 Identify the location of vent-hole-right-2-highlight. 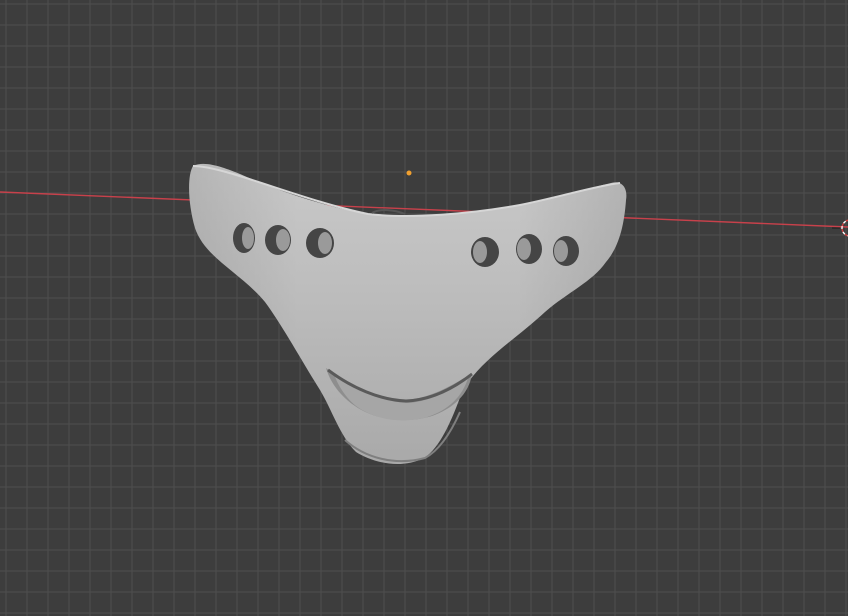
(524, 249).